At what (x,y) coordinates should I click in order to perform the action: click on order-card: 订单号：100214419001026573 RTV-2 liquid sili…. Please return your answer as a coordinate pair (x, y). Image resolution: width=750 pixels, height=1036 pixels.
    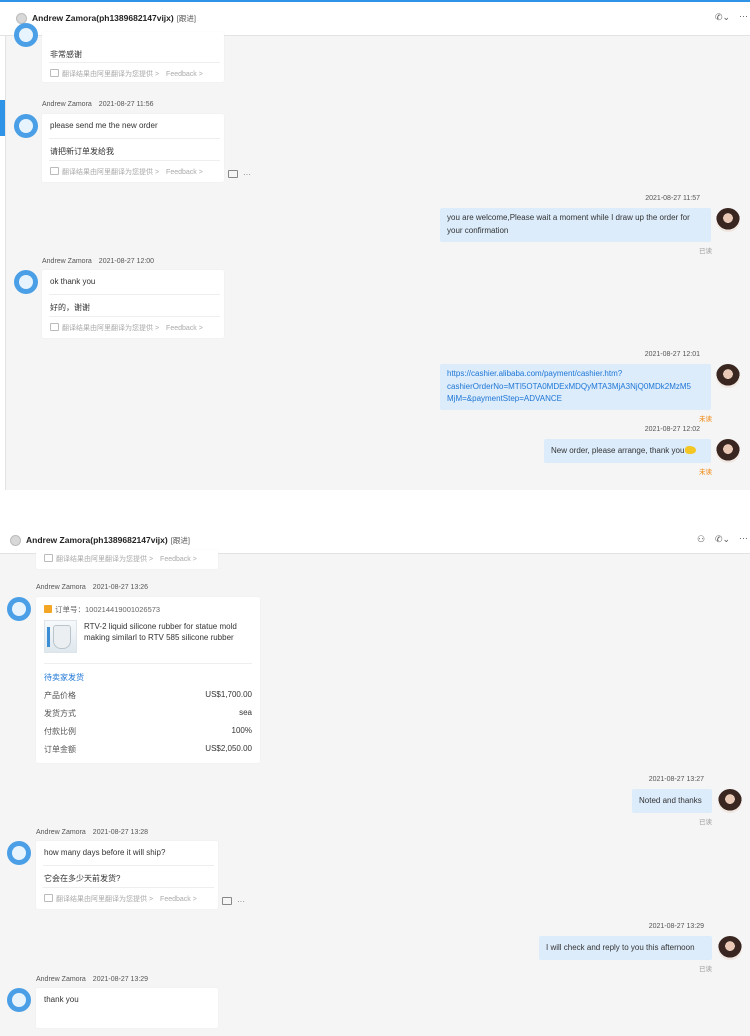
    Looking at the image, I should click on (148, 680).